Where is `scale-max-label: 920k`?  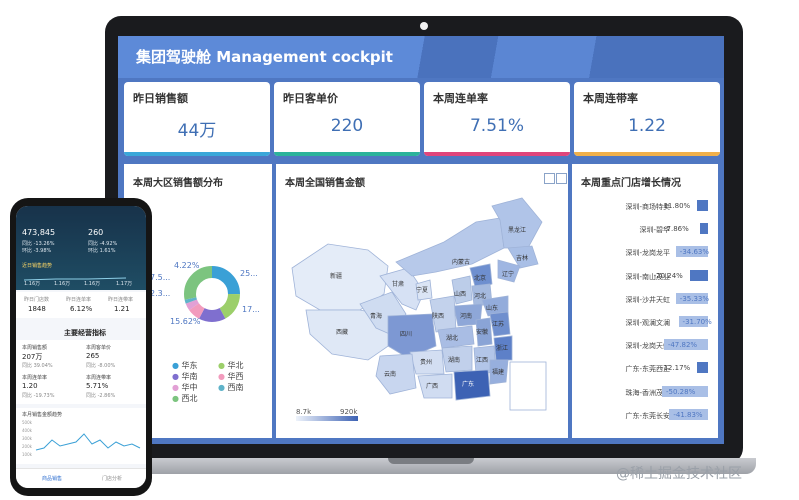
scale-max-label: 920k is located at coordinates (349, 412).